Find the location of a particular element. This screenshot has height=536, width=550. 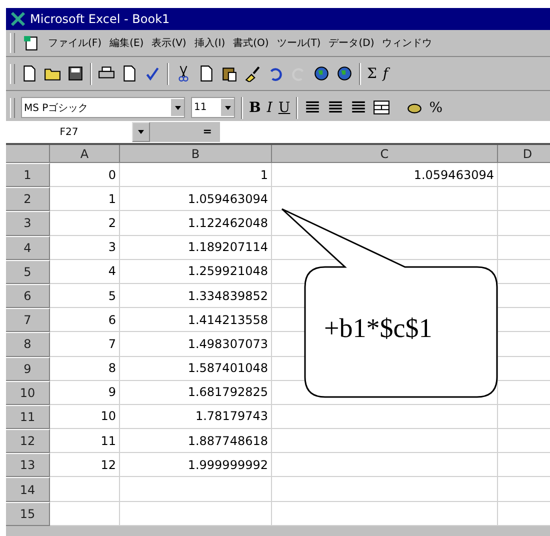

row-header: 8 is located at coordinates (28, 344).